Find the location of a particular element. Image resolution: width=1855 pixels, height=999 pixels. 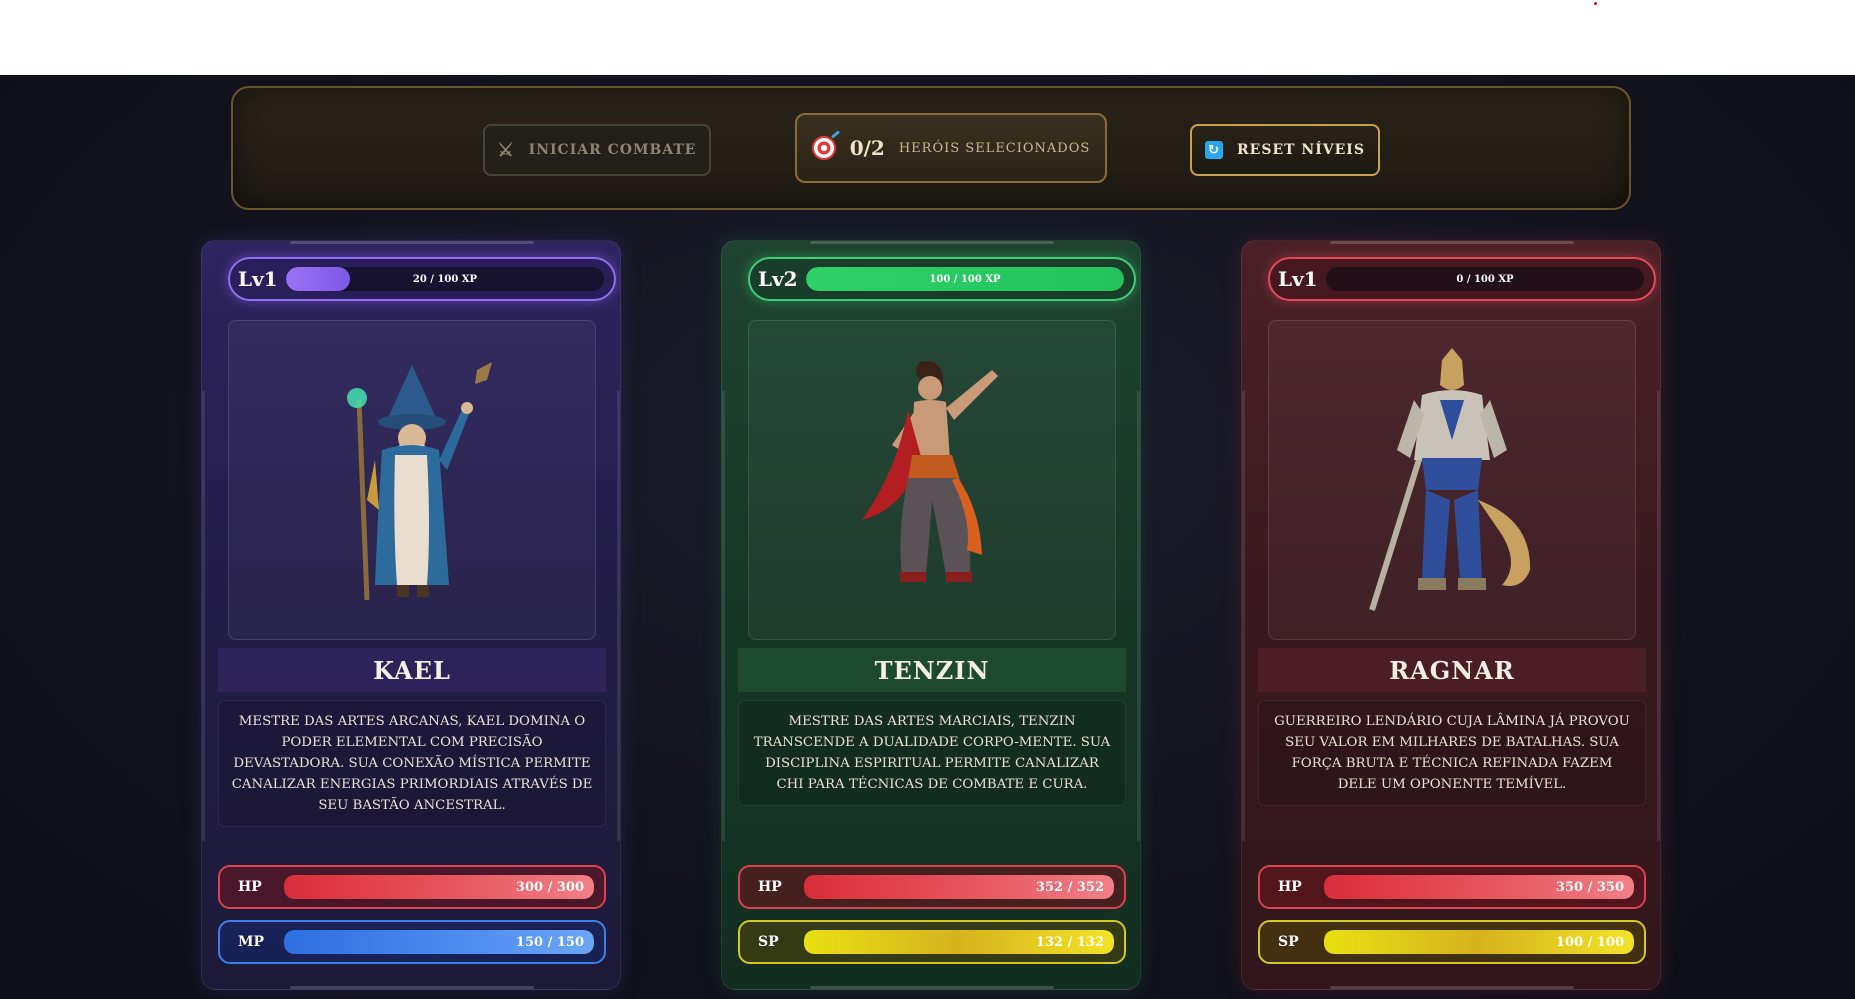

start-combat-button: ⚔ Iniciar Combate is located at coordinates (597, 150).